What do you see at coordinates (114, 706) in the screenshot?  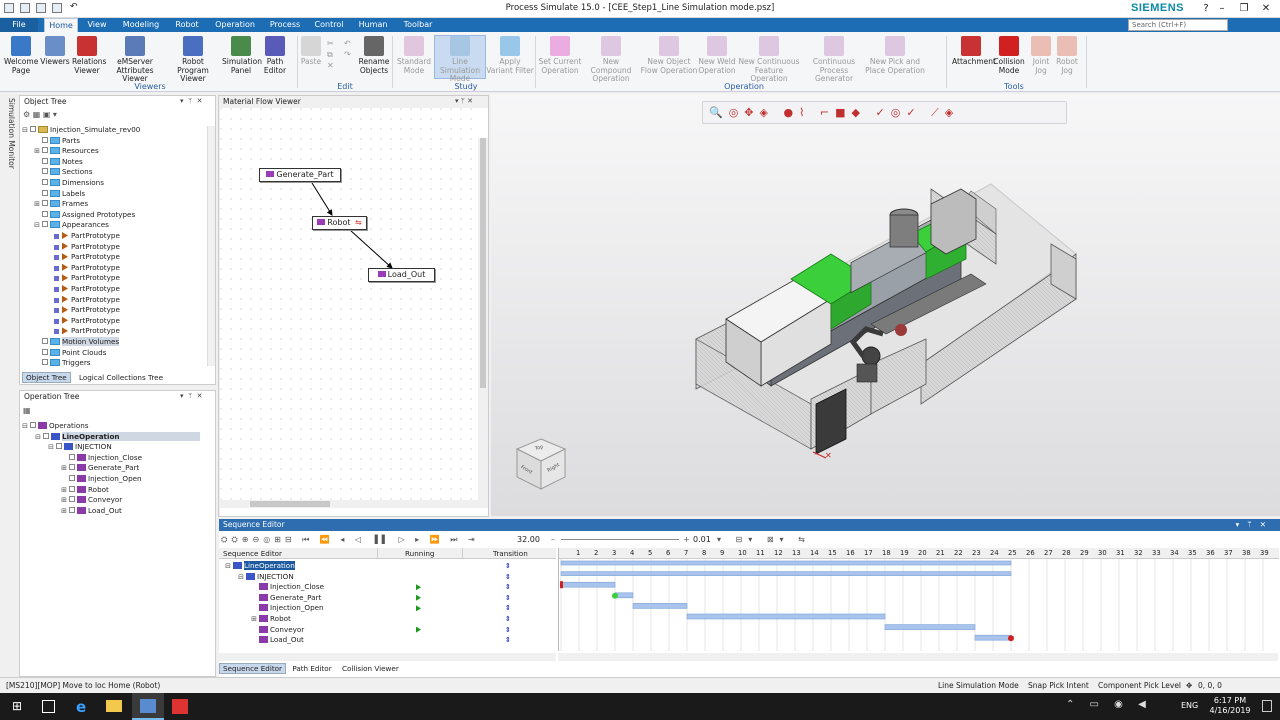 I see `file-explorer-icon` at bounding box center [114, 706].